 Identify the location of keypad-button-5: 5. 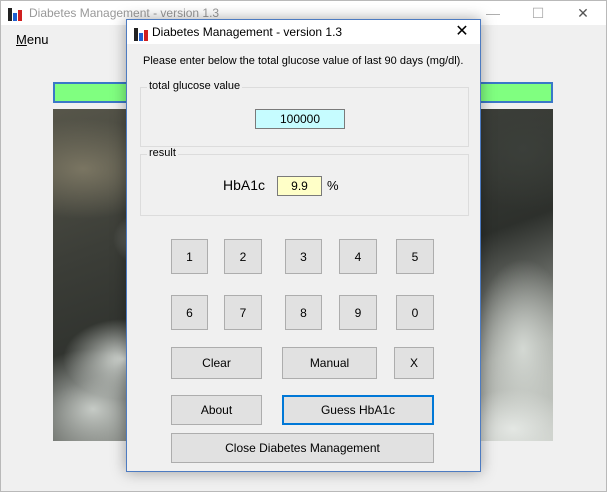
(415, 256).